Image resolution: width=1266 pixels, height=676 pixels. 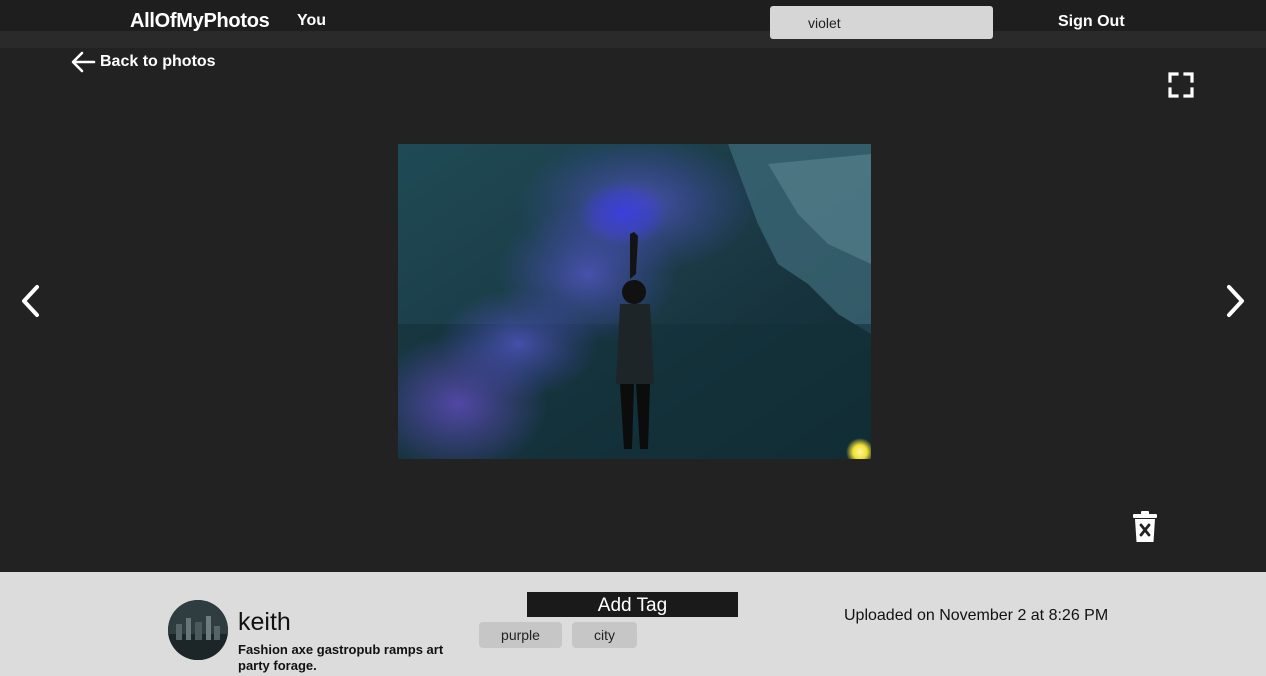 I want to click on nav-divider, so click(x=633, y=39).